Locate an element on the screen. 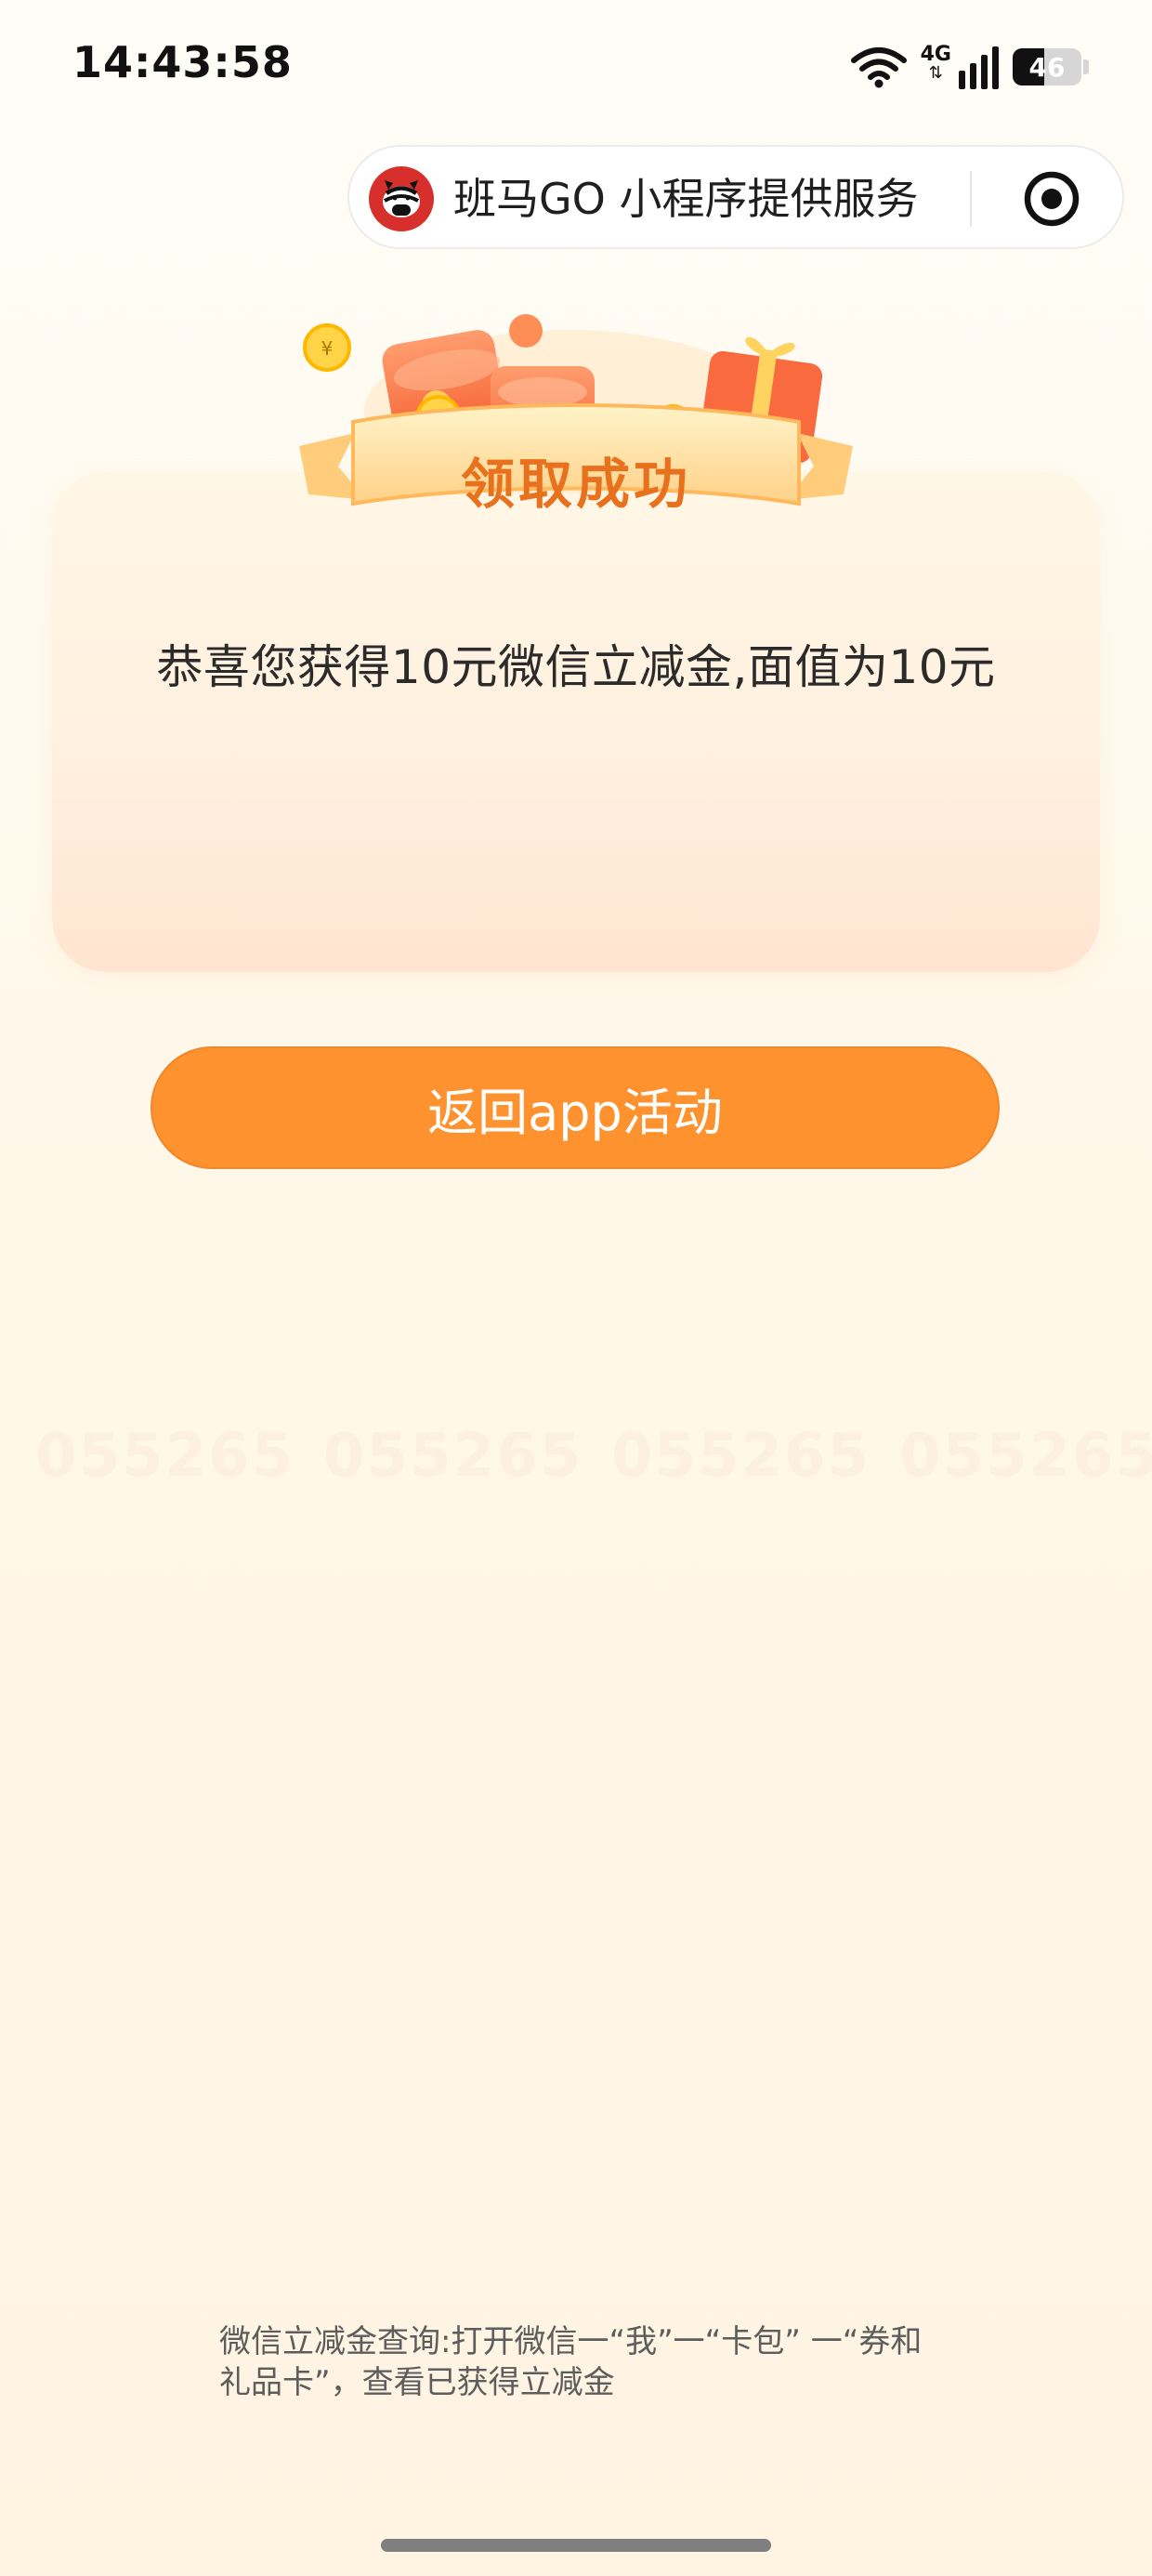 This screenshot has width=1152, height=2576. battery-level: 46 is located at coordinates (1047, 67).